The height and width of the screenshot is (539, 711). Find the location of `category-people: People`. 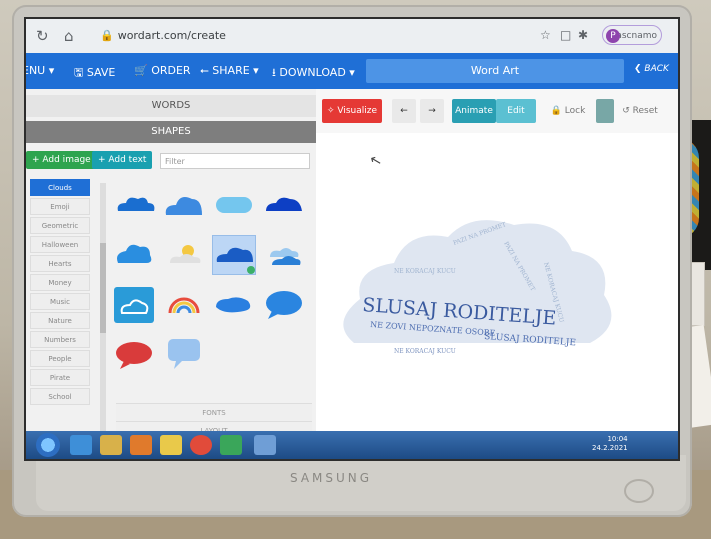

category-people: People is located at coordinates (60, 358).